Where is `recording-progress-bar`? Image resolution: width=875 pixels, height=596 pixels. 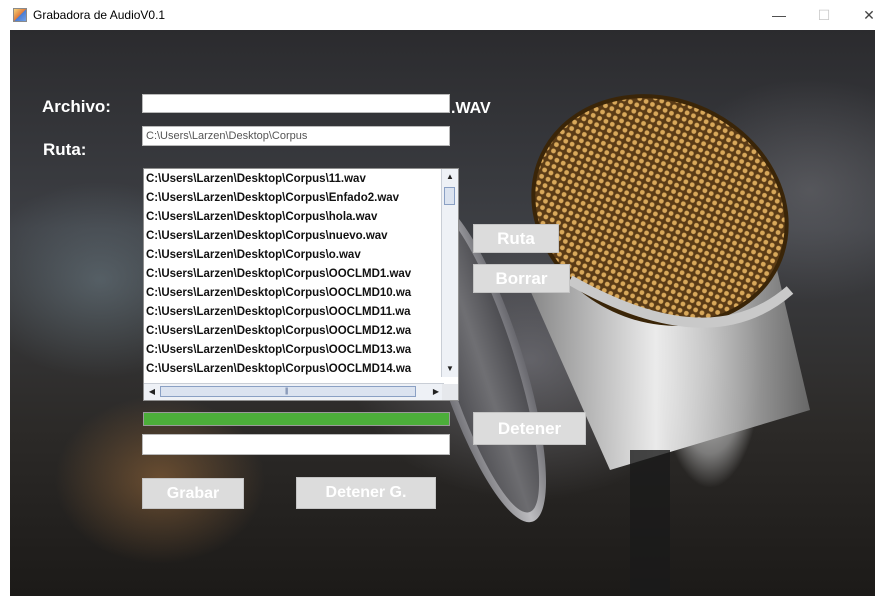
recording-progress-bar is located at coordinates (296, 419).